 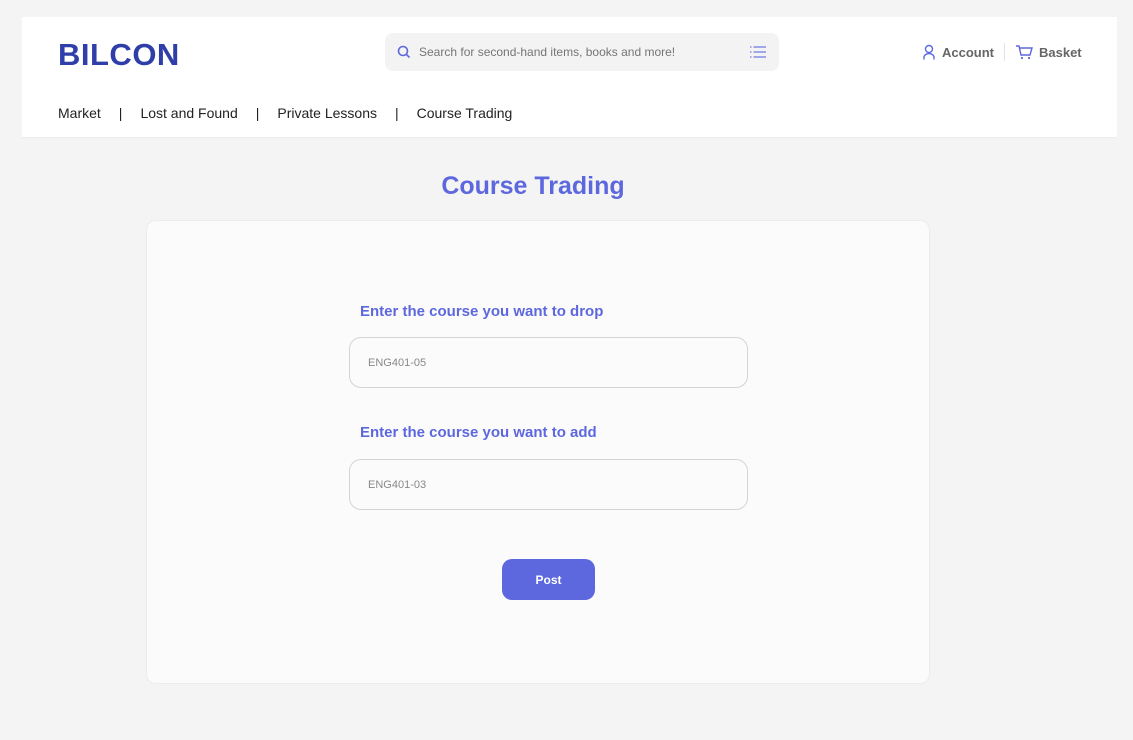 I want to click on logo: BILCON, so click(x=119, y=55).